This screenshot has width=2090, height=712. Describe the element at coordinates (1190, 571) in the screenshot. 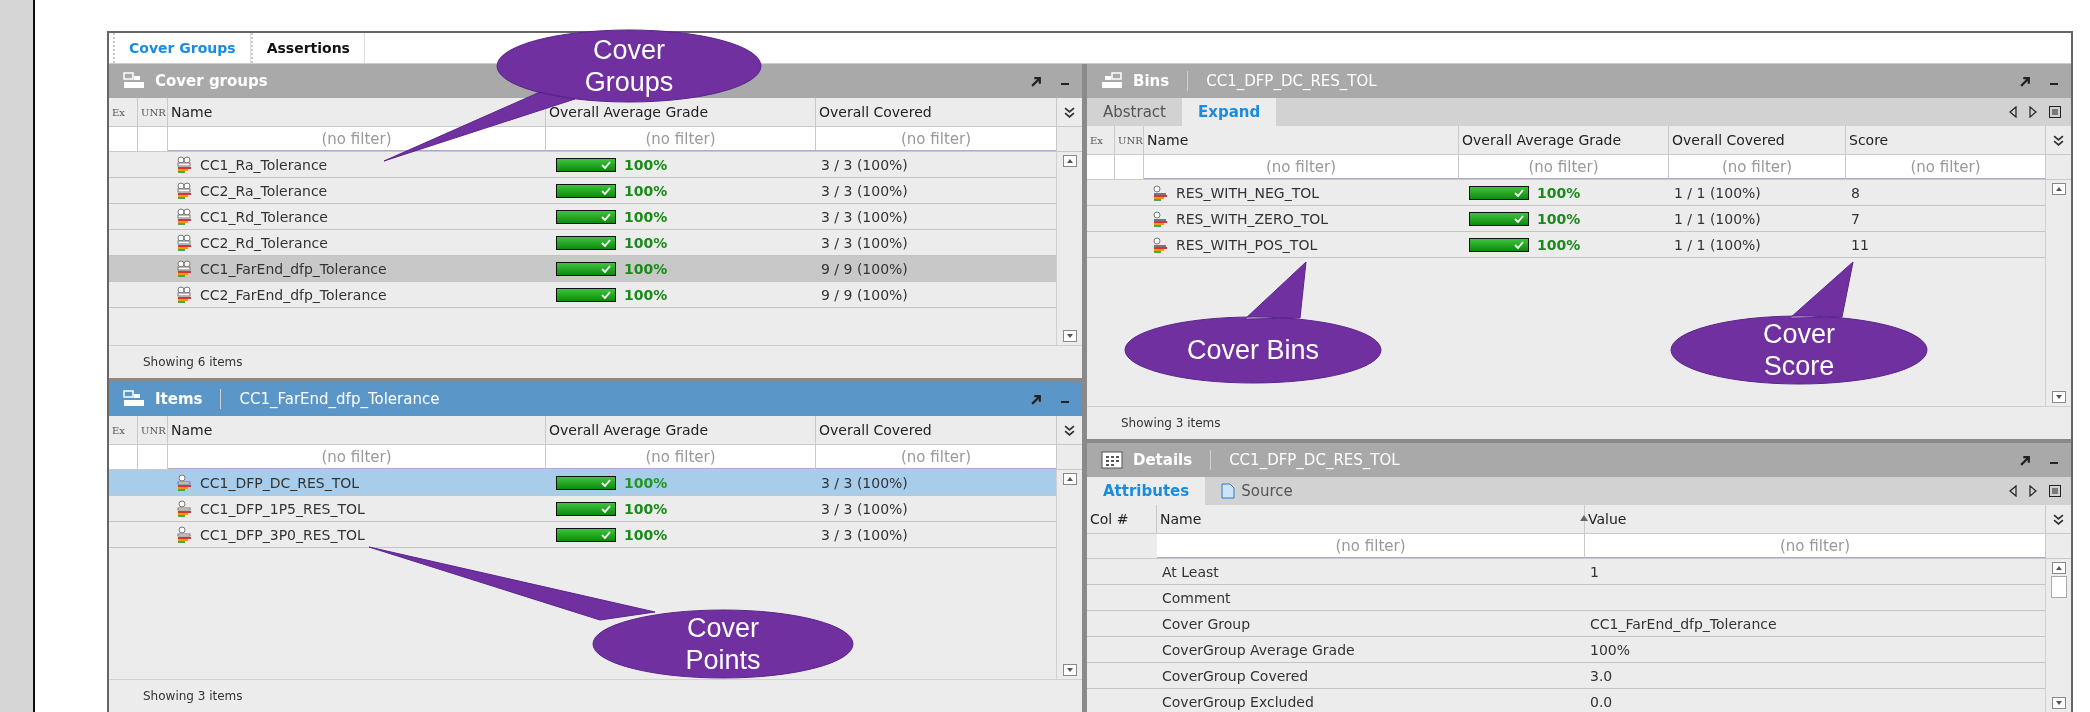

I see `attribute-name: At Least` at that location.